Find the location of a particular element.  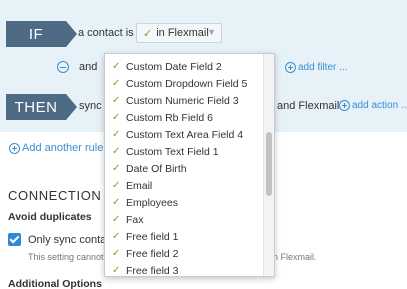

dropdown-item: ✓ Email is located at coordinates (185, 185).